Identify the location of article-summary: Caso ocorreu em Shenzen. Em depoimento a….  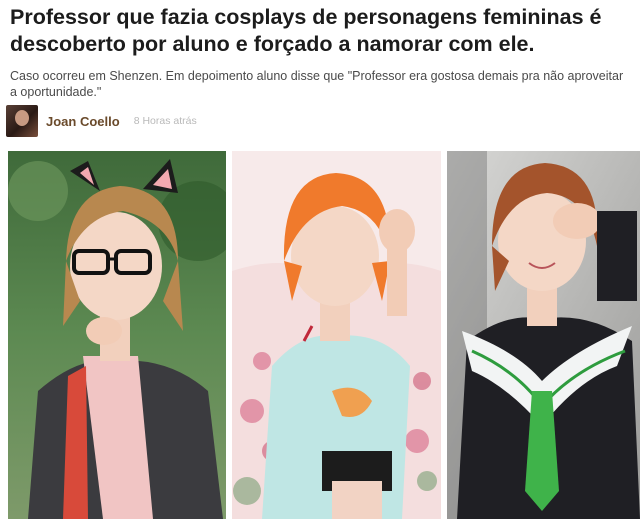
(317, 84).